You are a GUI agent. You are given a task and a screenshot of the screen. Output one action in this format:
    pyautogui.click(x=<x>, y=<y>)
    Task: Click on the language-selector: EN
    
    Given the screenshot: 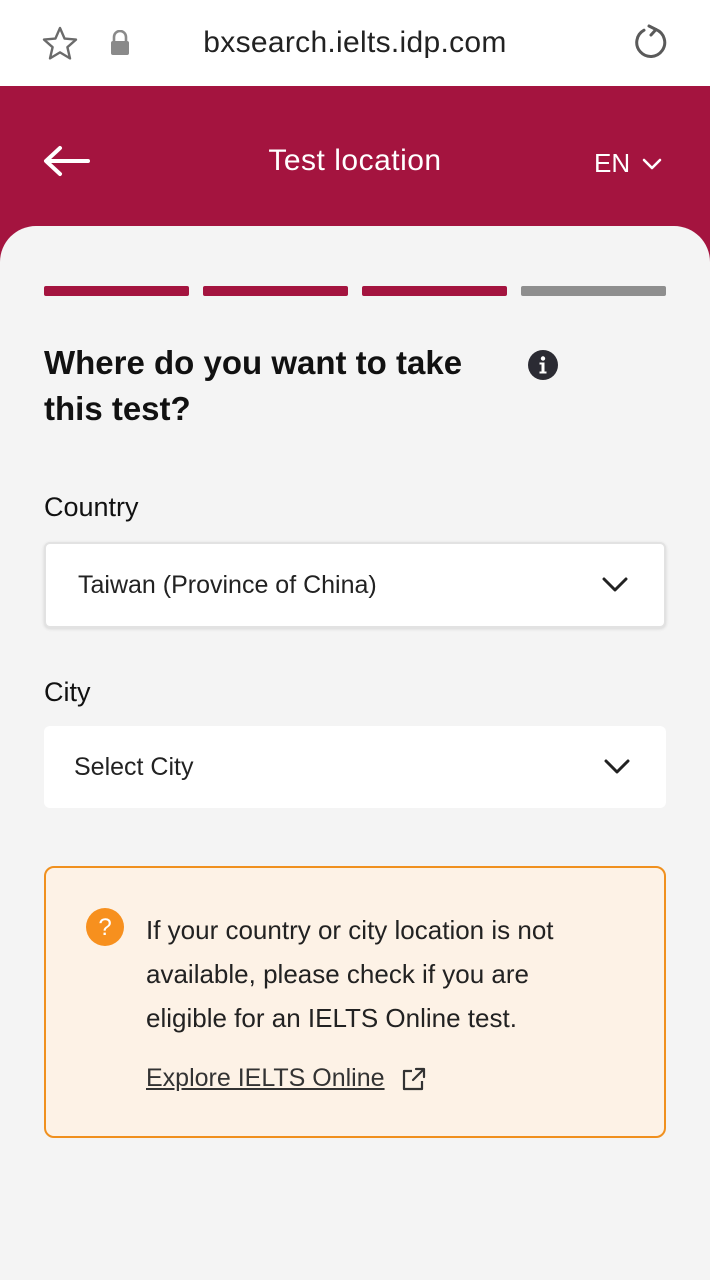 What is the action you would take?
    pyautogui.click(x=628, y=163)
    